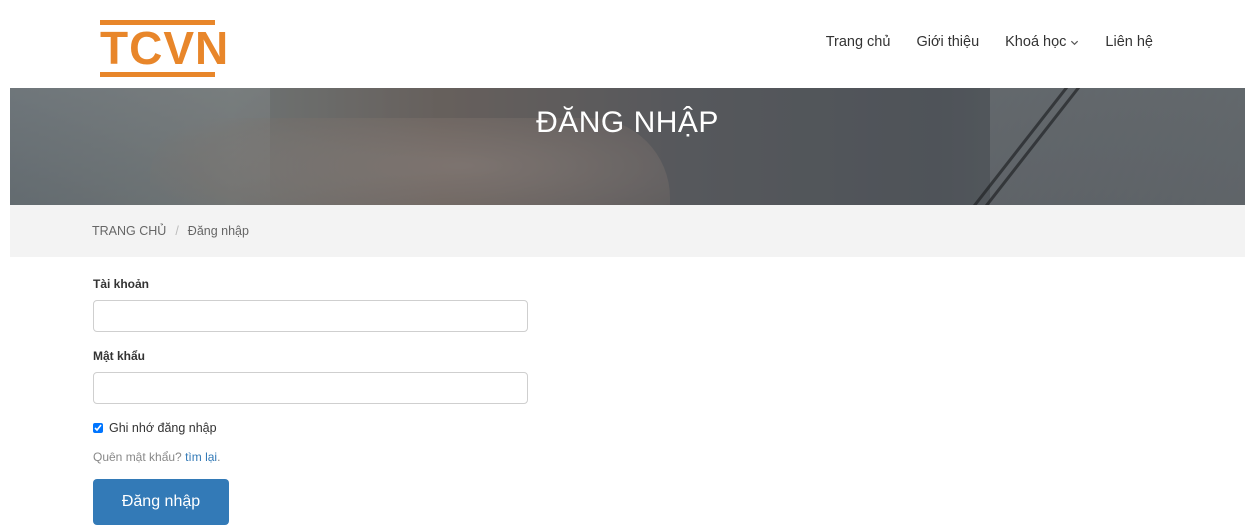 Image resolution: width=1245 pixels, height=527 pixels. I want to click on login-button: Đăng nhập, so click(161, 502).